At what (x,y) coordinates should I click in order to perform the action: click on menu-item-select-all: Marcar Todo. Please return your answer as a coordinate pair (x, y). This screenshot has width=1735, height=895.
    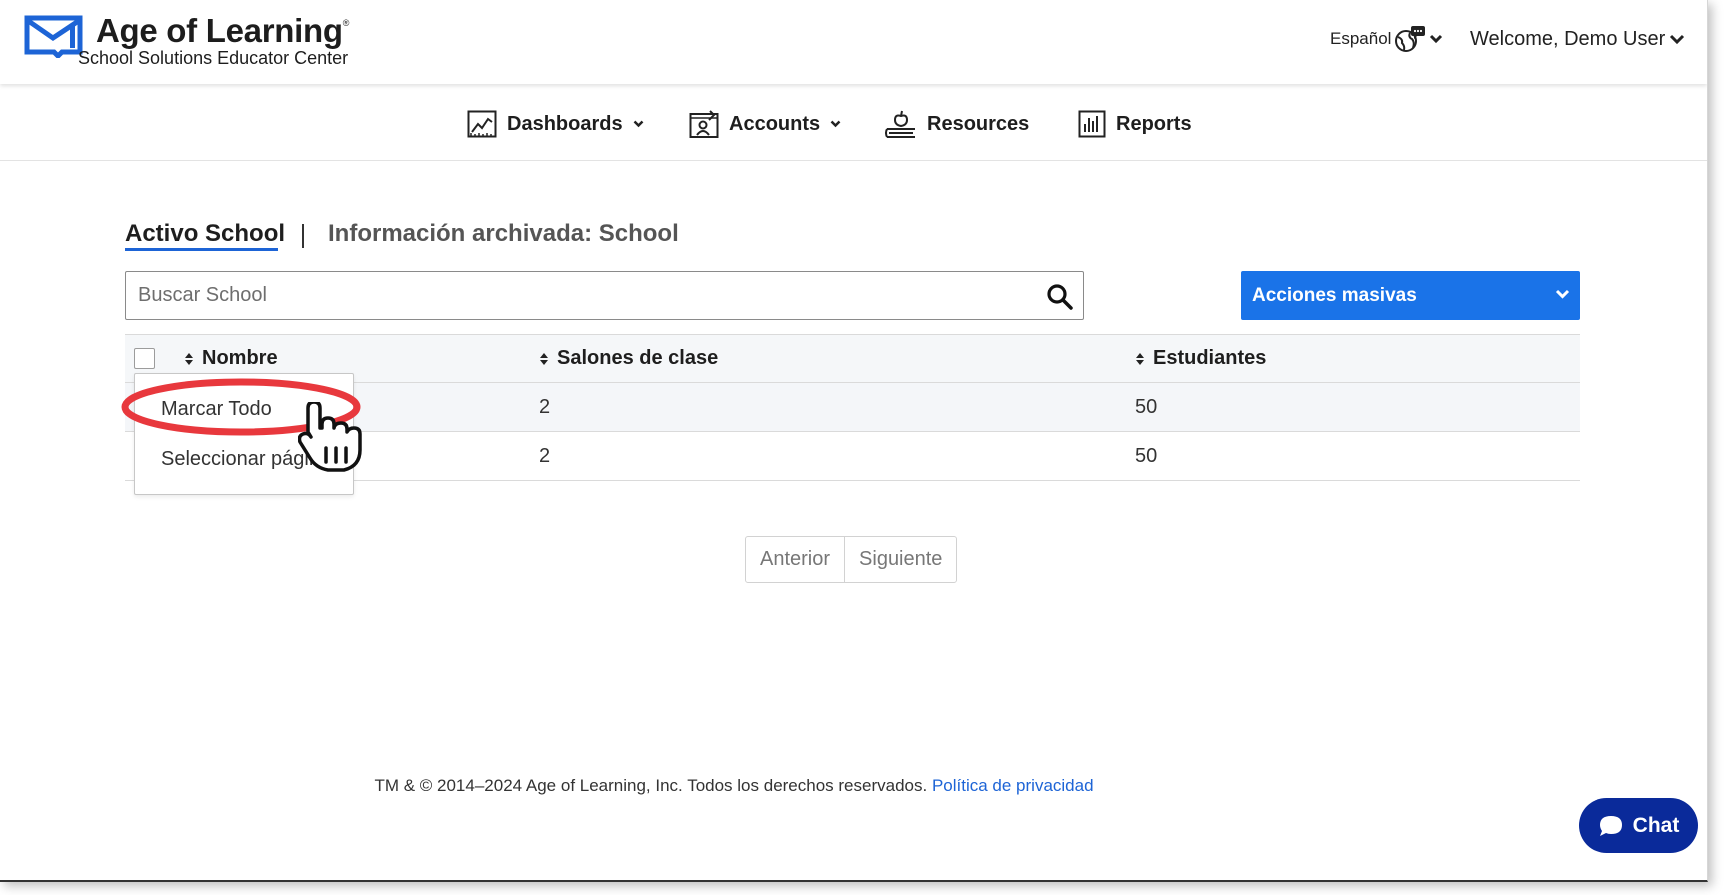
    Looking at the image, I should click on (216, 409).